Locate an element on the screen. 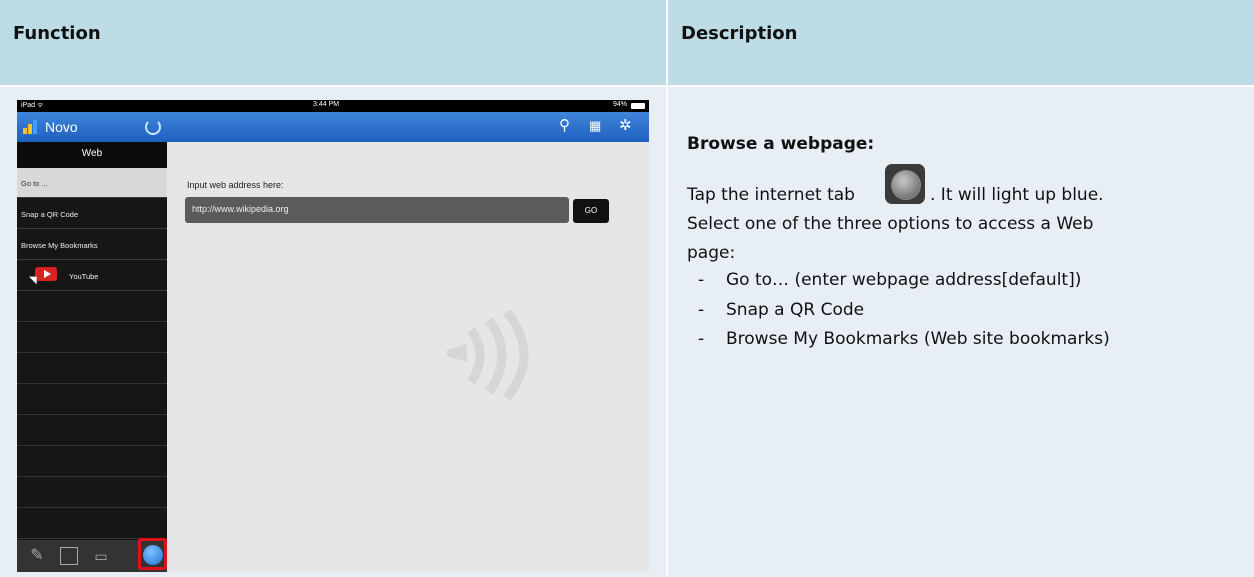 The image size is (1254, 577). bullet-item: - Go to… (enter webpage address[default]) is located at coordinates (890, 280).